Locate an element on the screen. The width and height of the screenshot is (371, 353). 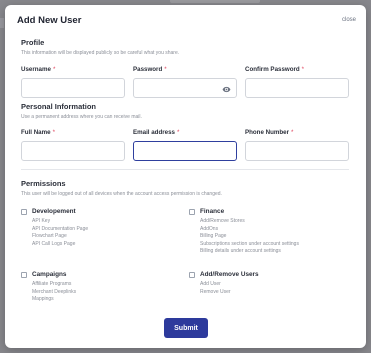
permission-item: Billing details under account settings is located at coordinates (240, 251).